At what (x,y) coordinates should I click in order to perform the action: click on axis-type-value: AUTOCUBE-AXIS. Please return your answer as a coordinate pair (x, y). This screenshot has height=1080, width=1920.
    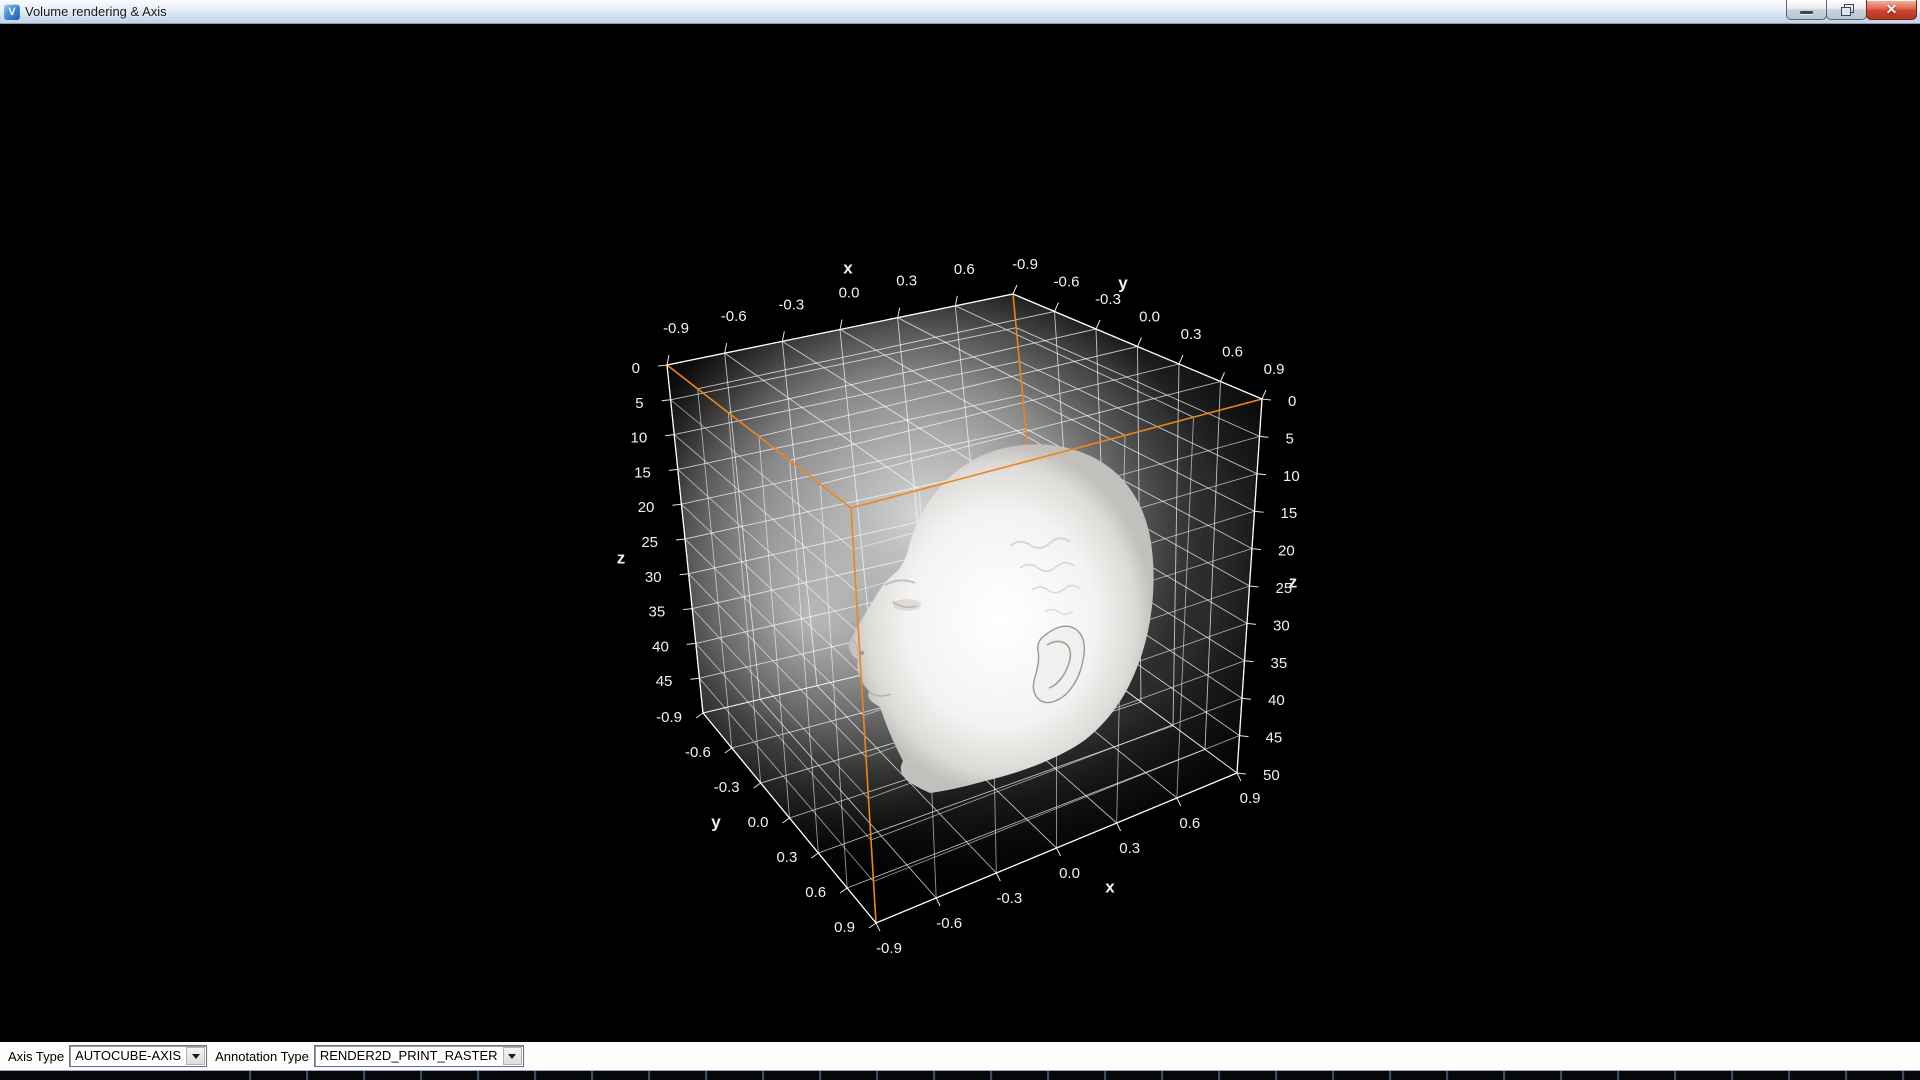
    Looking at the image, I should click on (128, 1055).